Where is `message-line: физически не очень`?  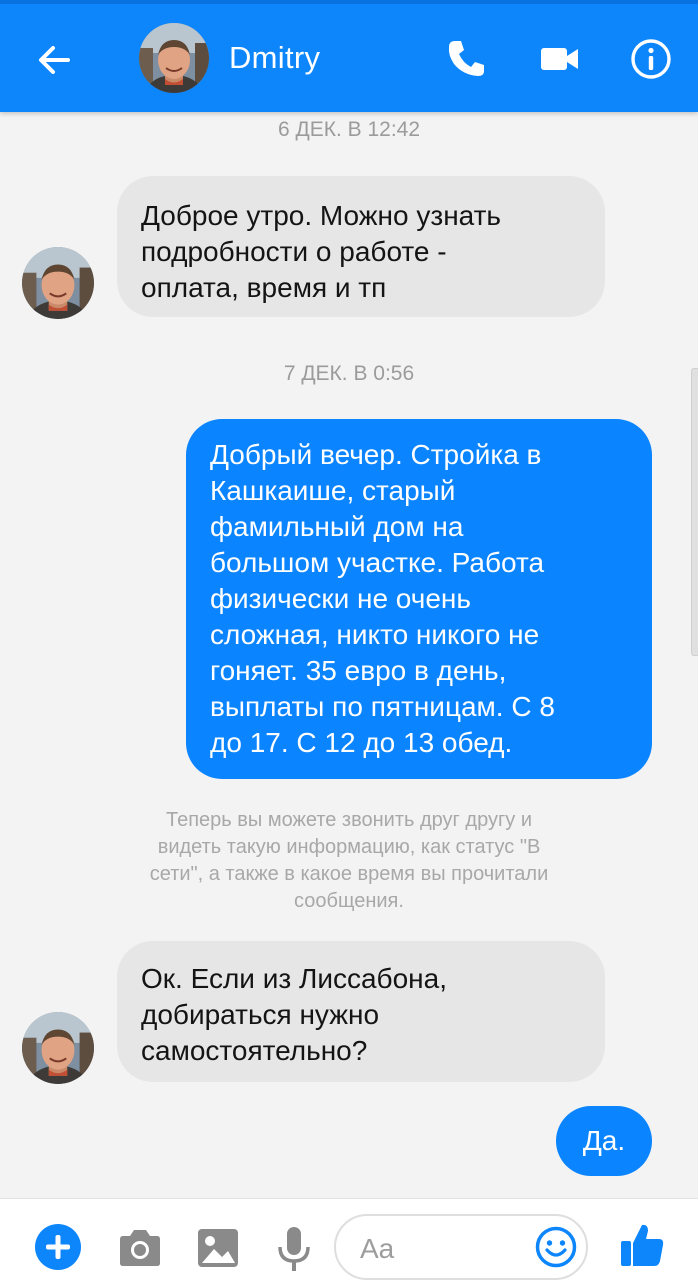
message-line: физически не очень is located at coordinates (340, 598).